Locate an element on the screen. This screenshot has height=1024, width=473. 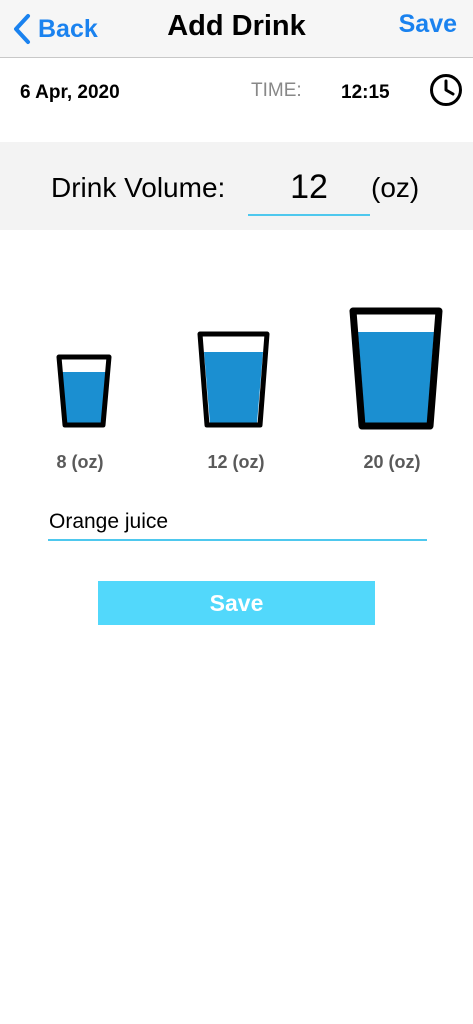
preset-label-small: 8 (oz) is located at coordinates (80, 462).